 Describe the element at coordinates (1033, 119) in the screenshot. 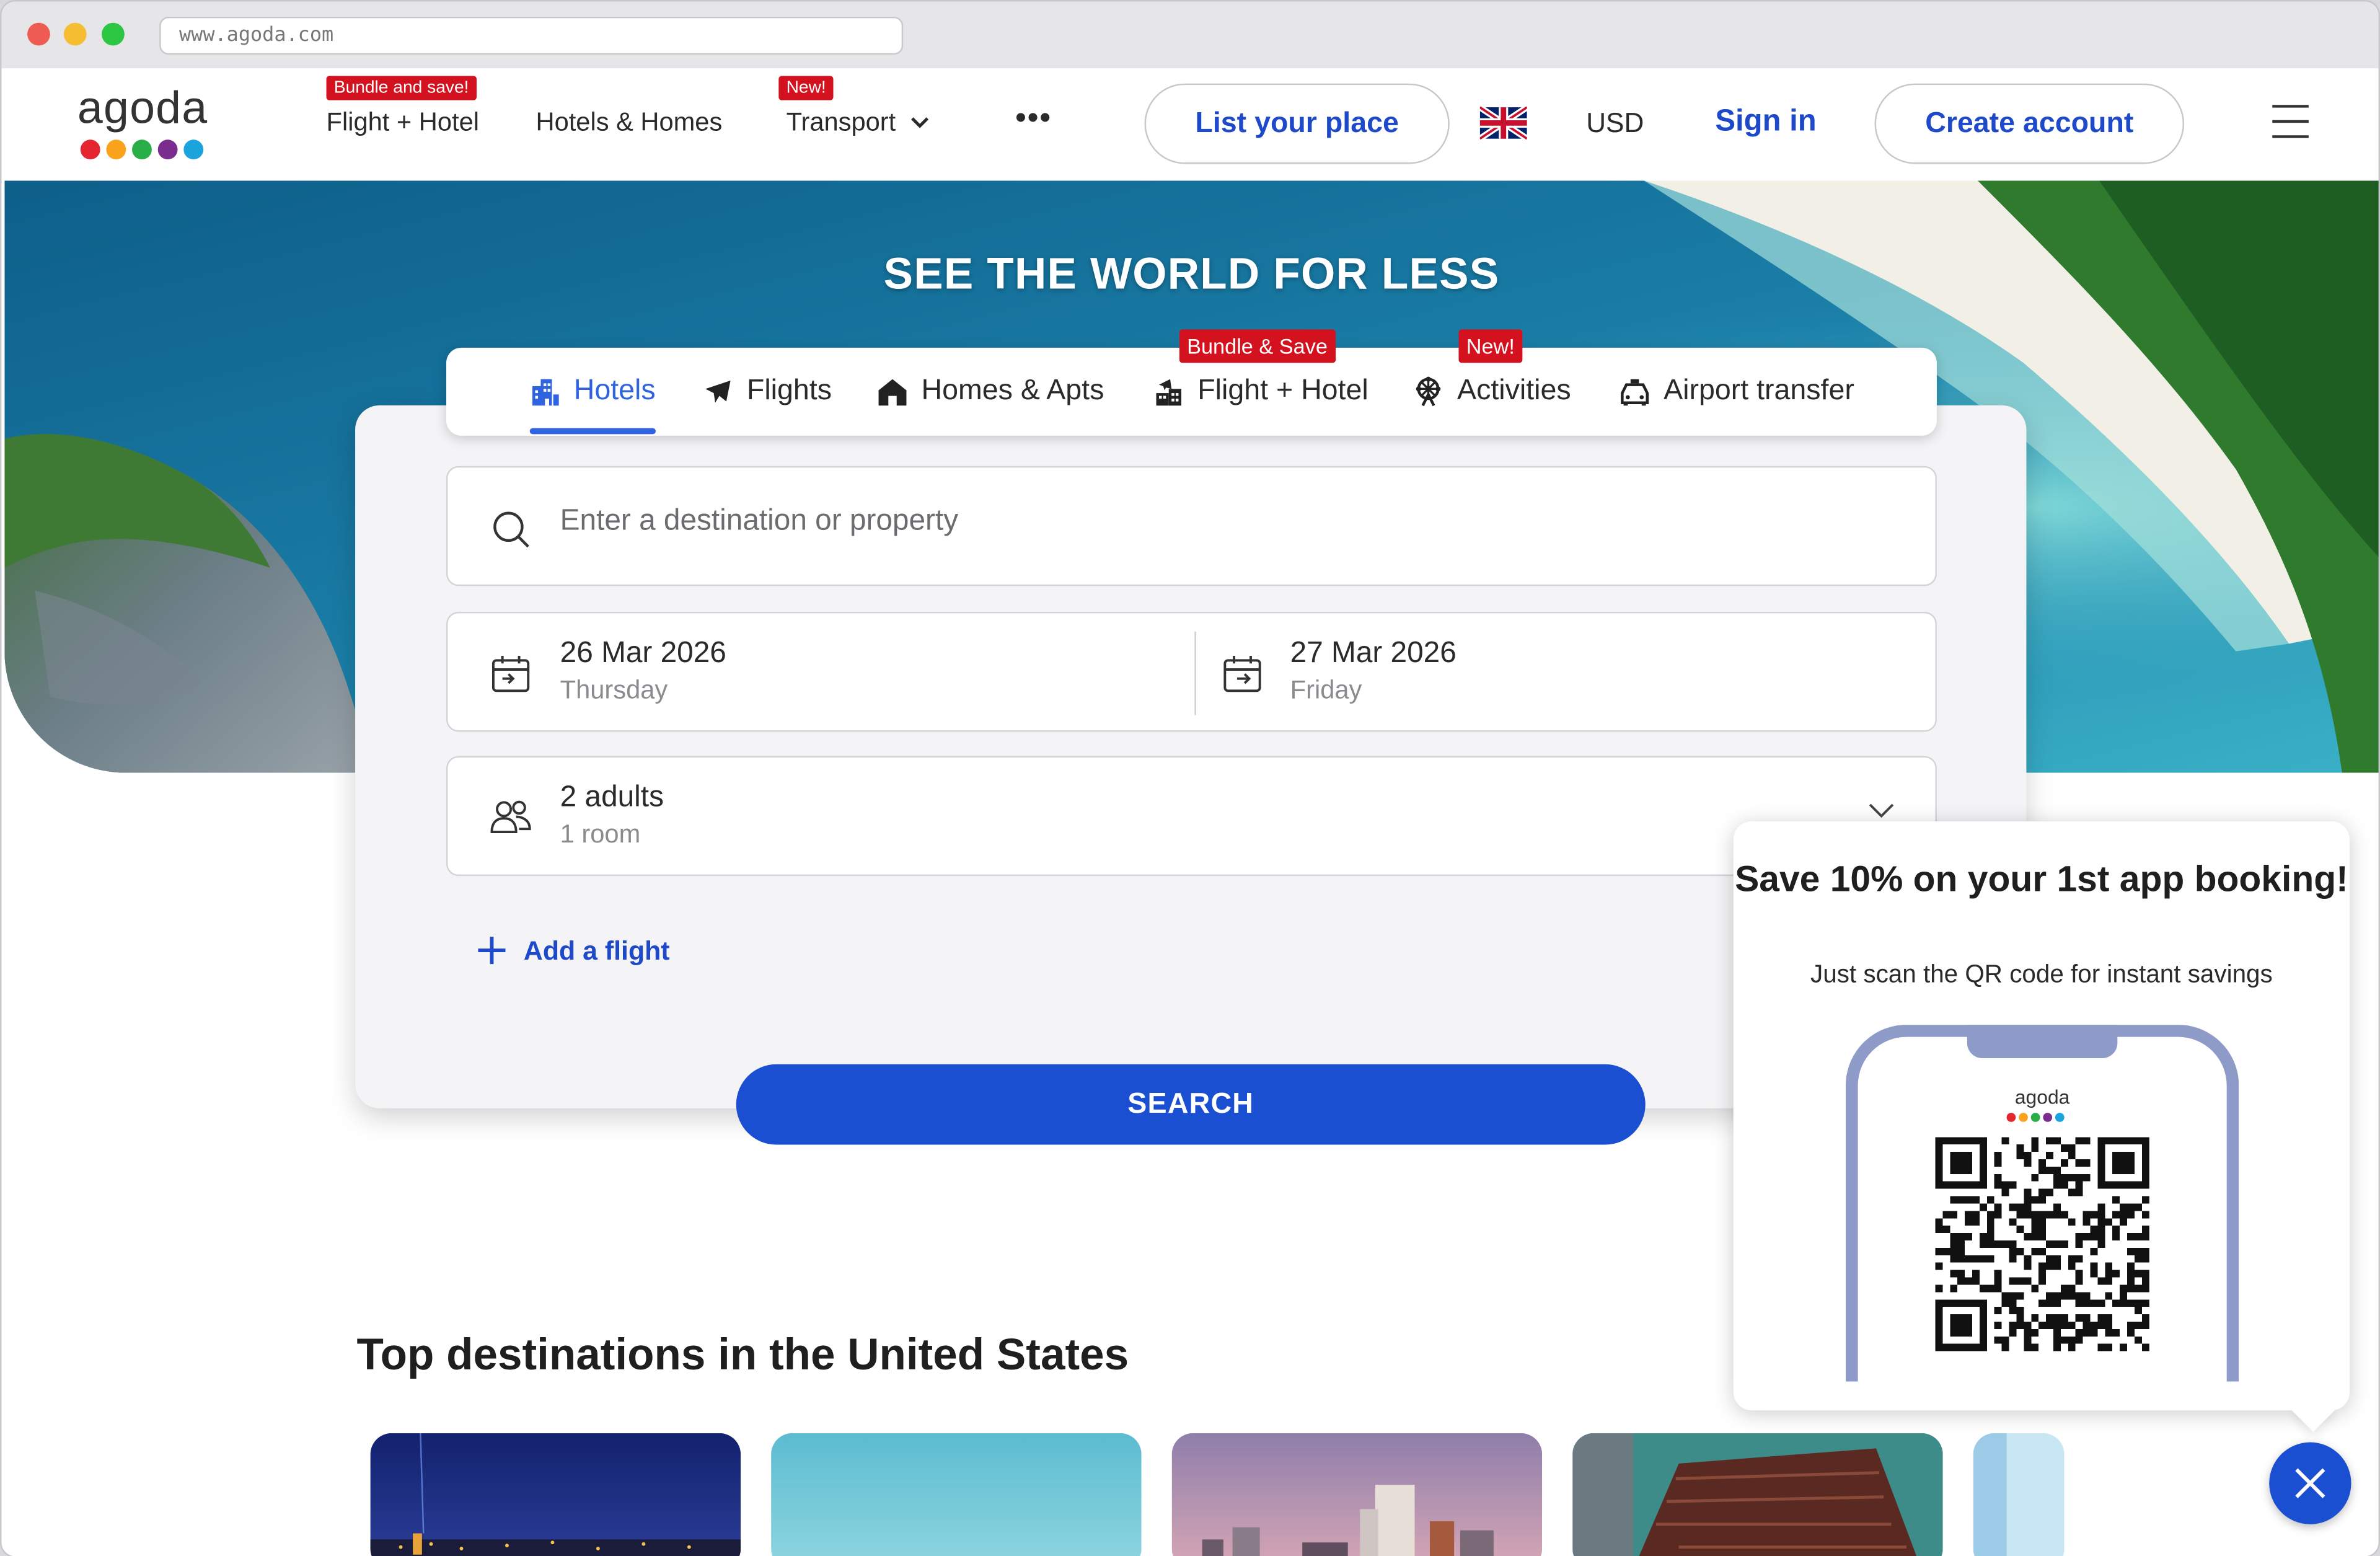

I see `more-options-icon: •••` at that location.